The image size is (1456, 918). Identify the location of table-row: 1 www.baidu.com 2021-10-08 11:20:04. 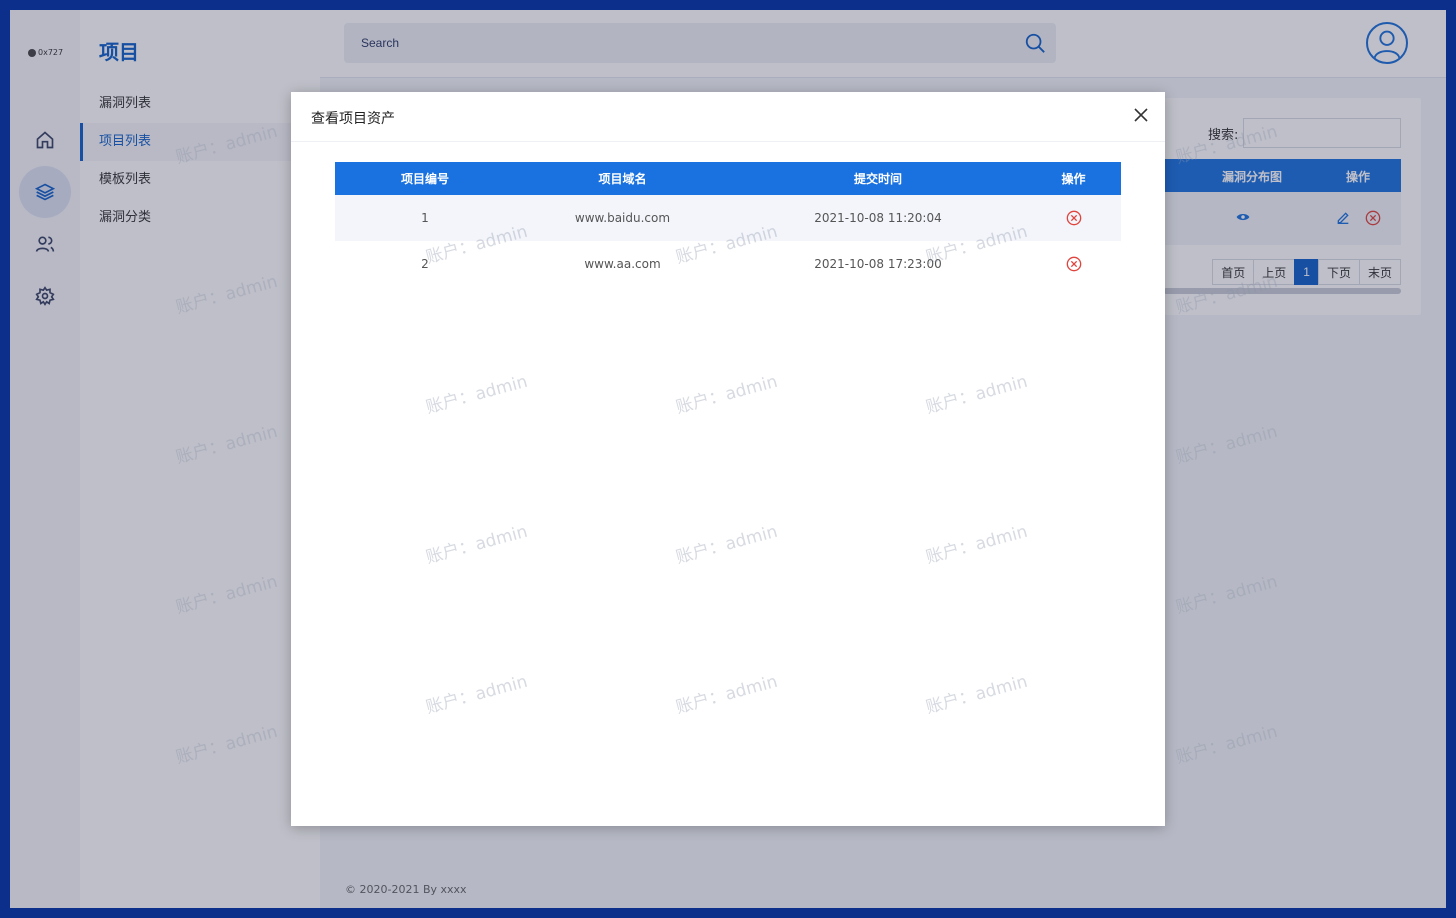
(728, 218).